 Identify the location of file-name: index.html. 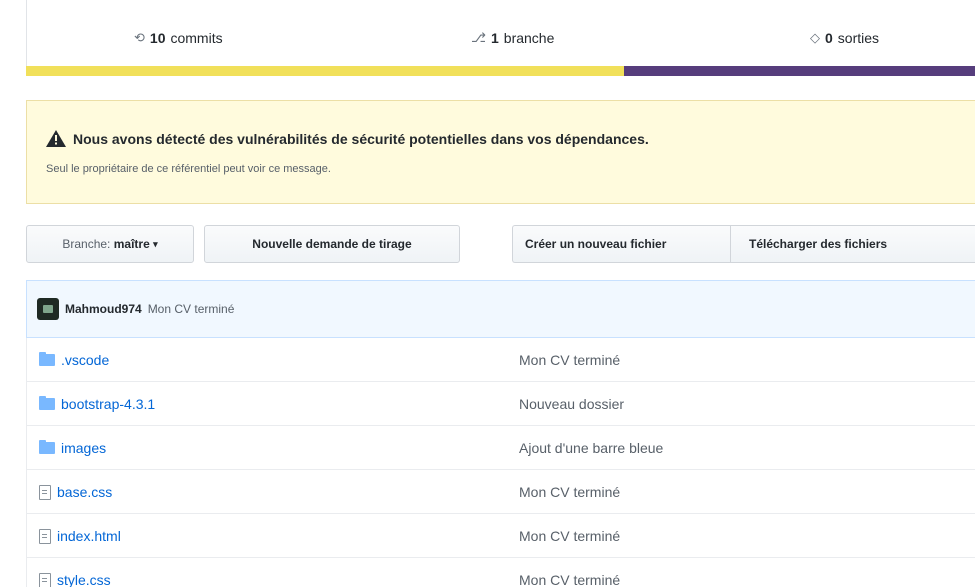
(89, 536).